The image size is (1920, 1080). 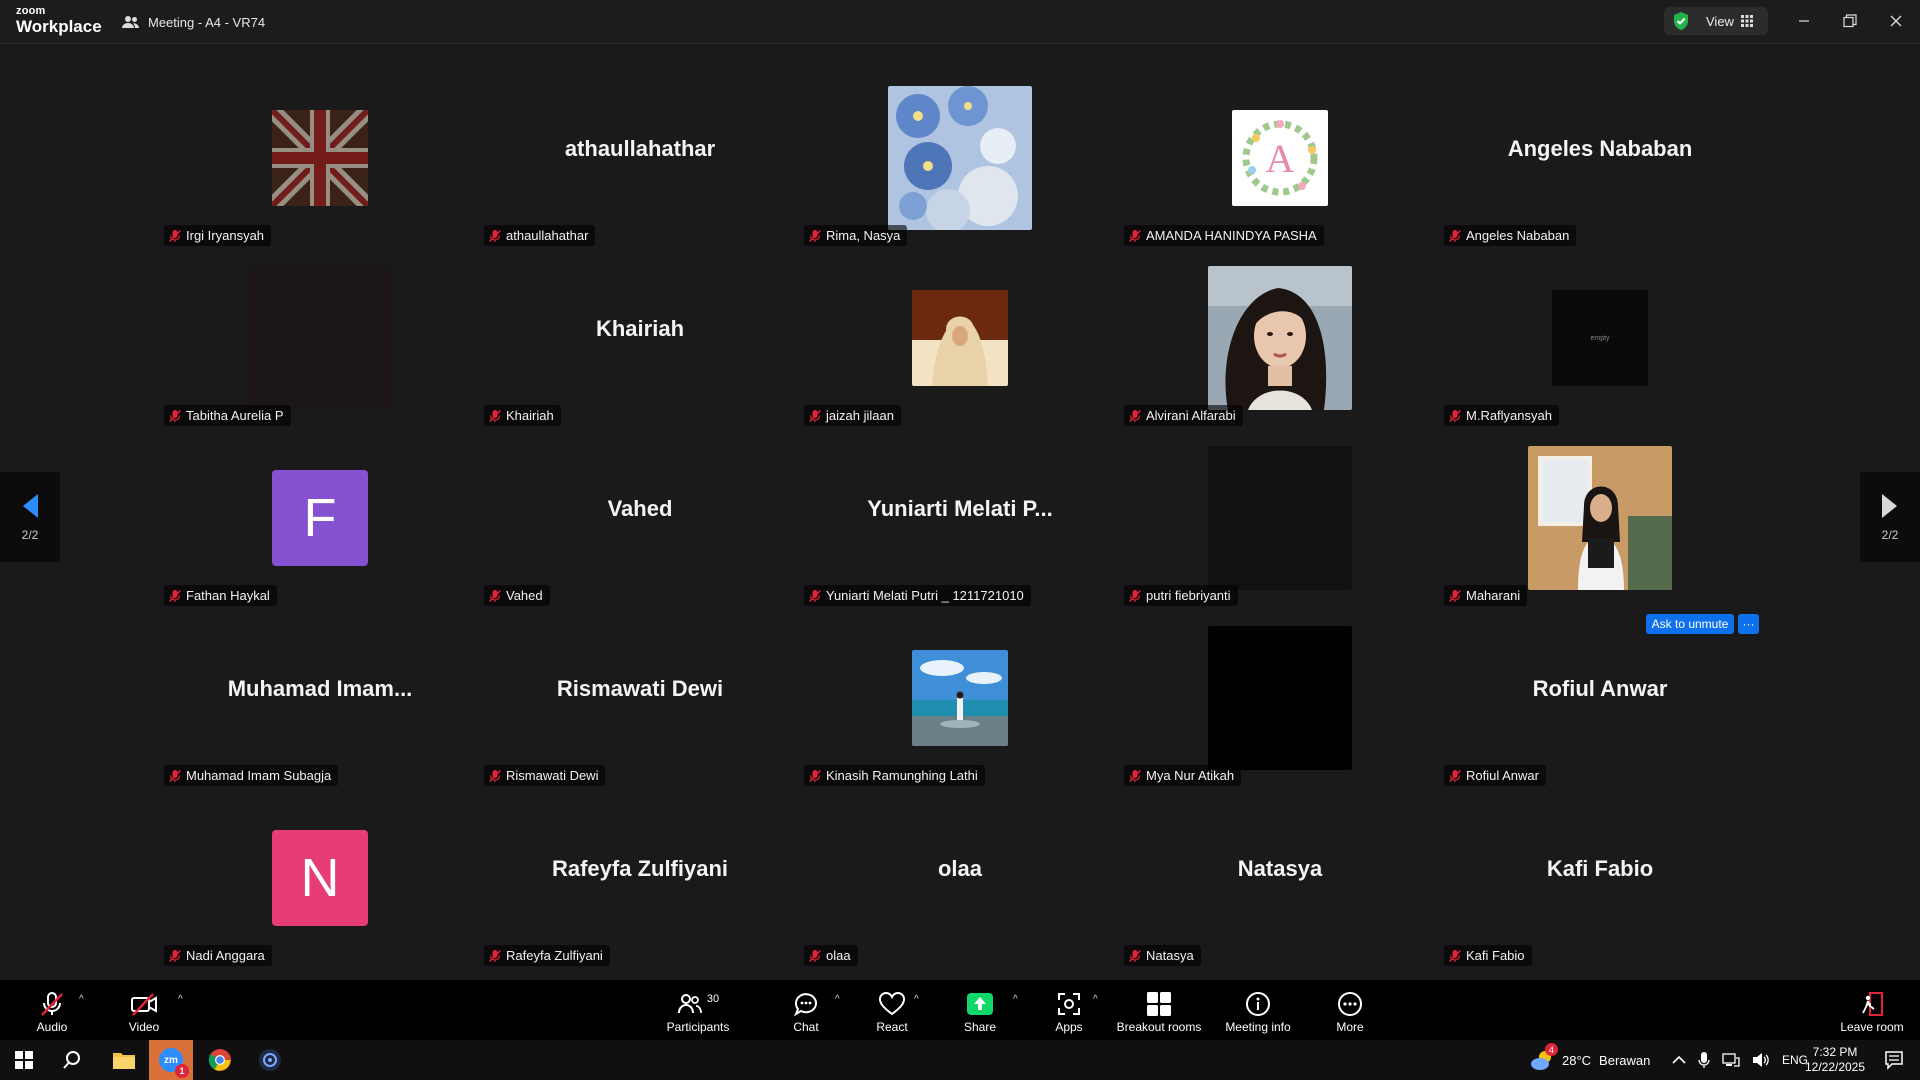 I want to click on microphone-icon, so click(x=1704, y=1060).